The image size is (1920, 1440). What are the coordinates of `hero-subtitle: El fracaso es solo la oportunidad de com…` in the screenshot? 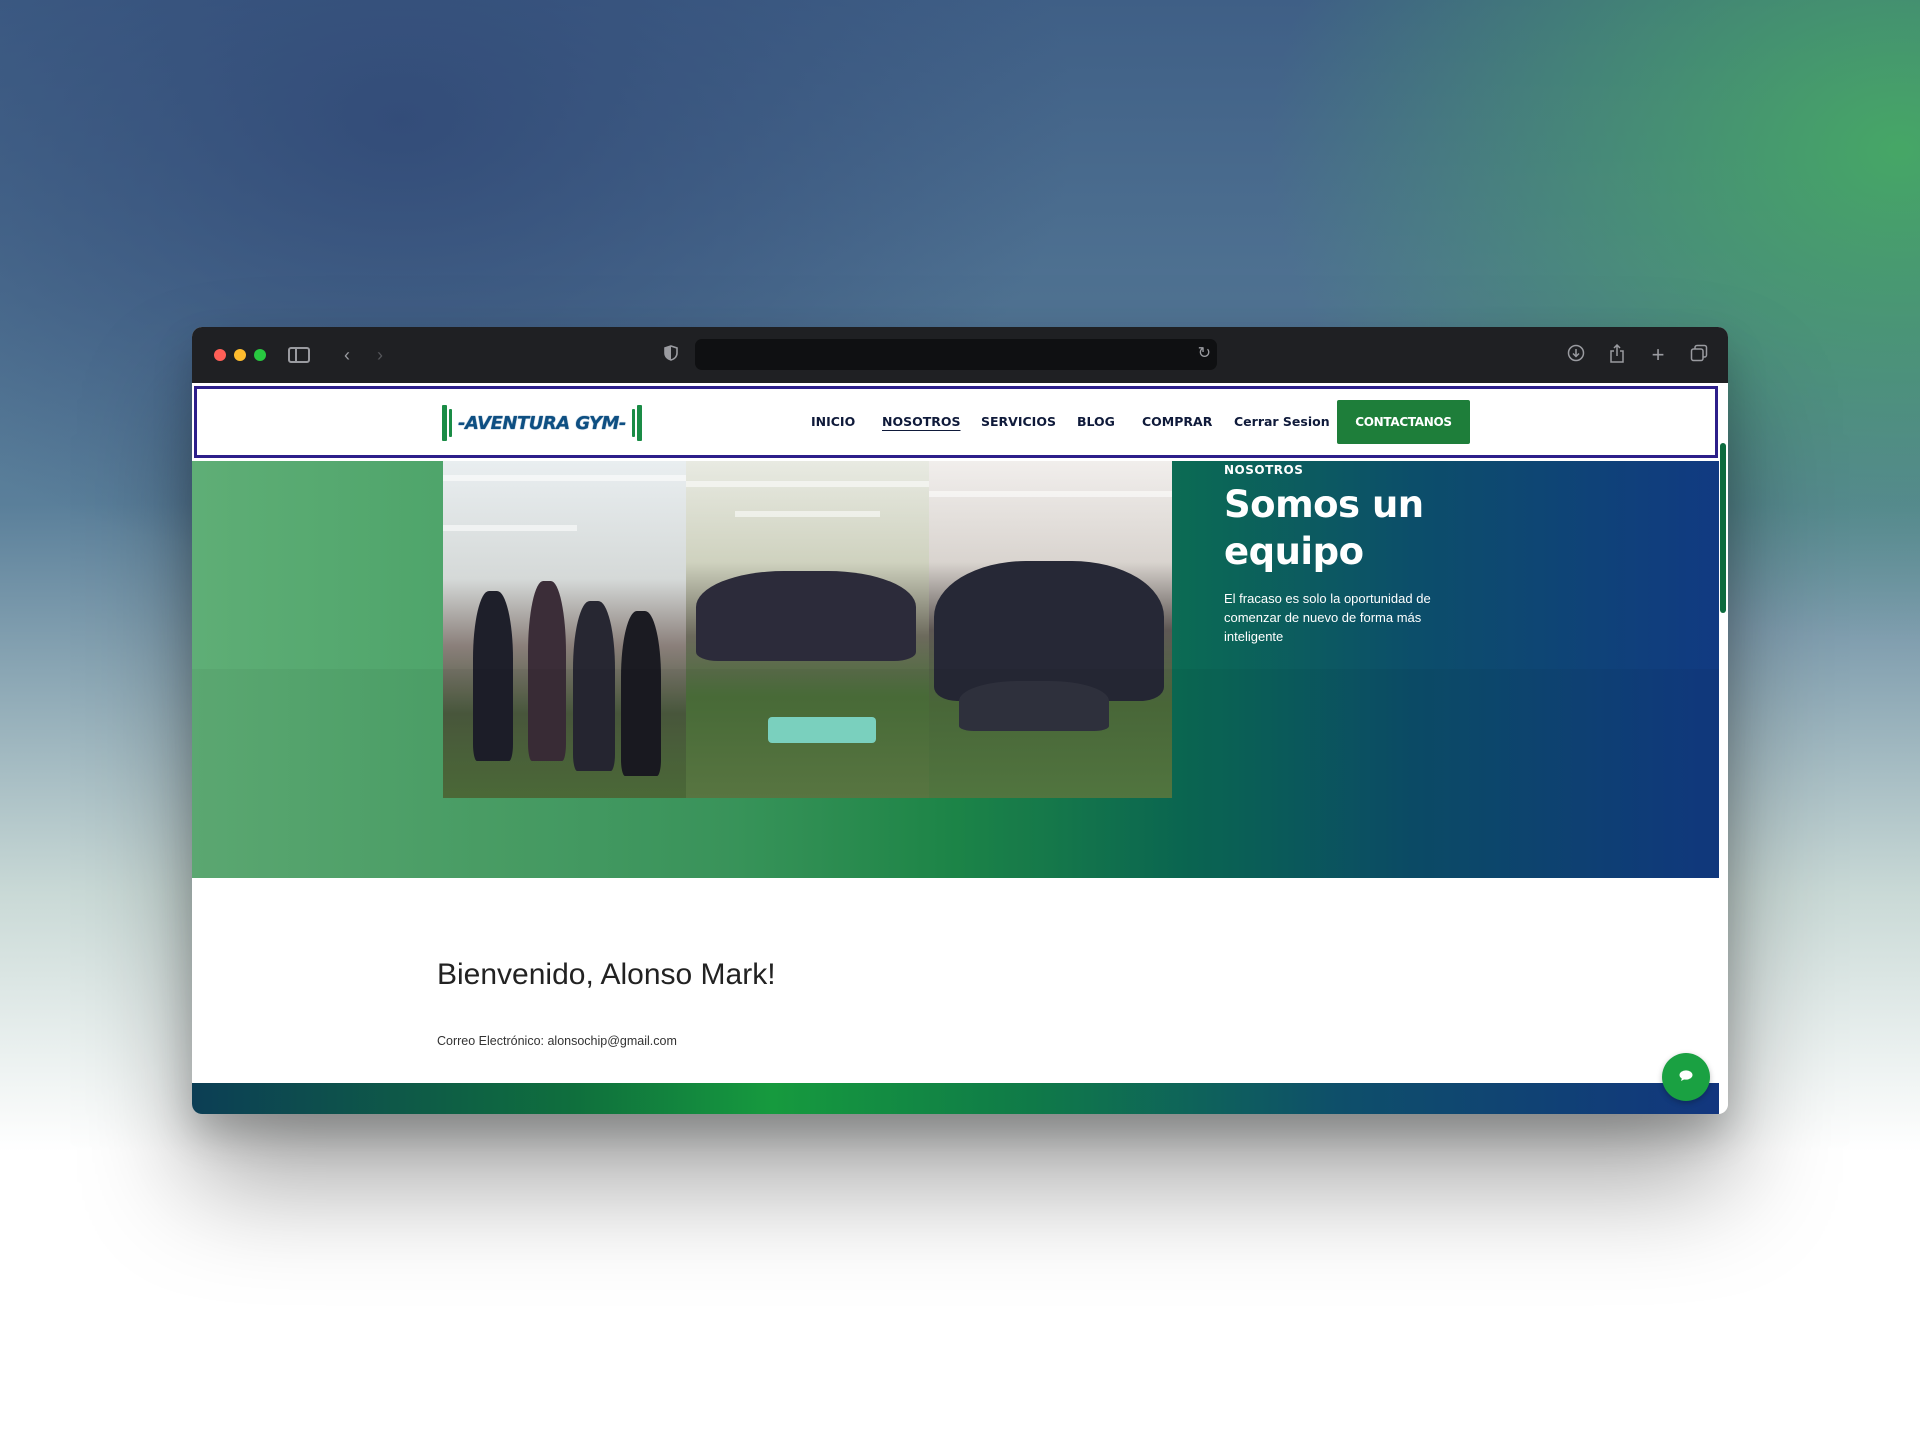 It's located at (1327, 617).